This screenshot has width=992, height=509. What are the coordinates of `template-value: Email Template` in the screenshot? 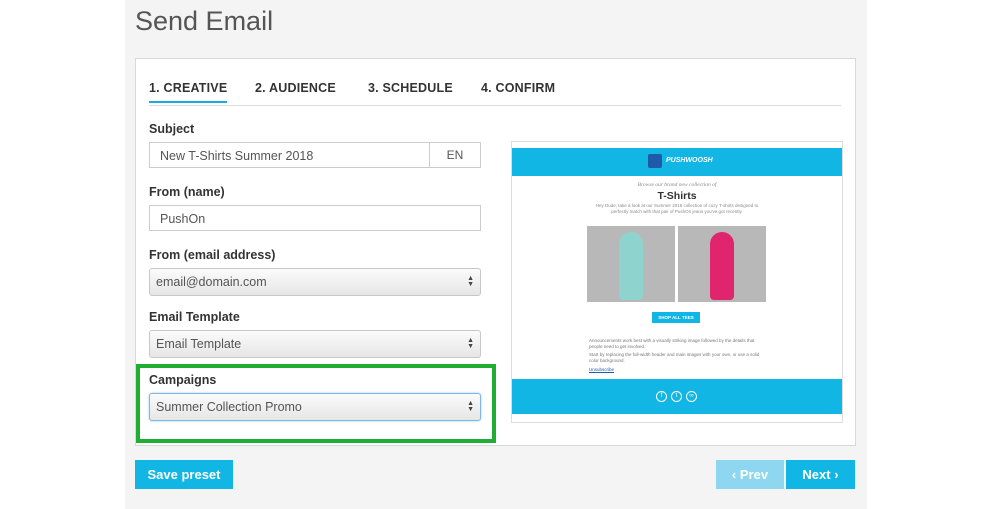 It's located at (199, 344).